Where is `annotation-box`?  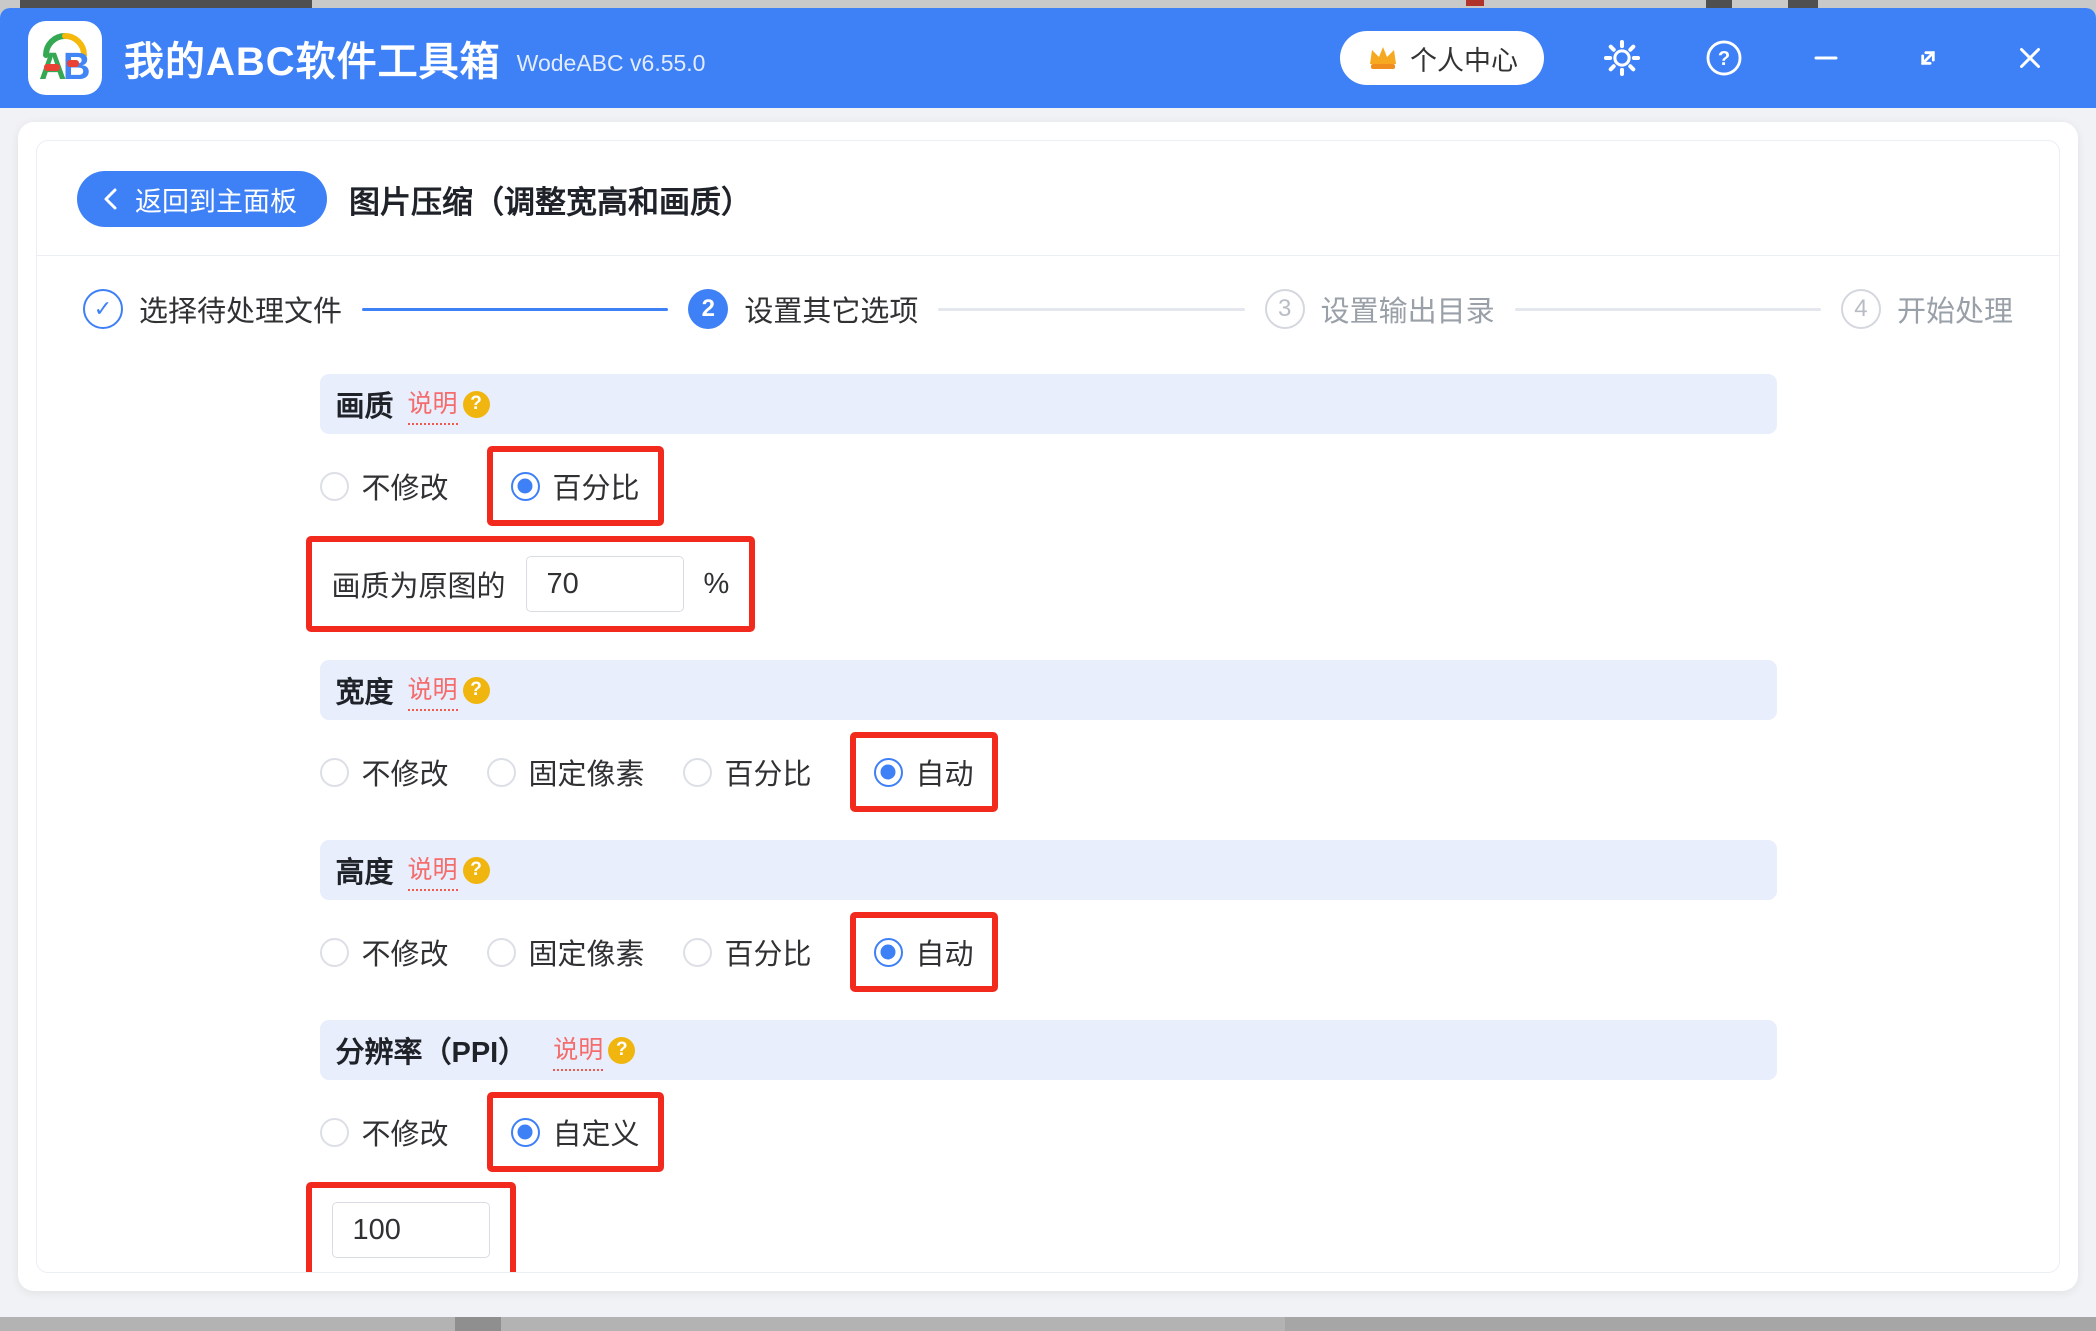 annotation-box is located at coordinates (410, 1227).